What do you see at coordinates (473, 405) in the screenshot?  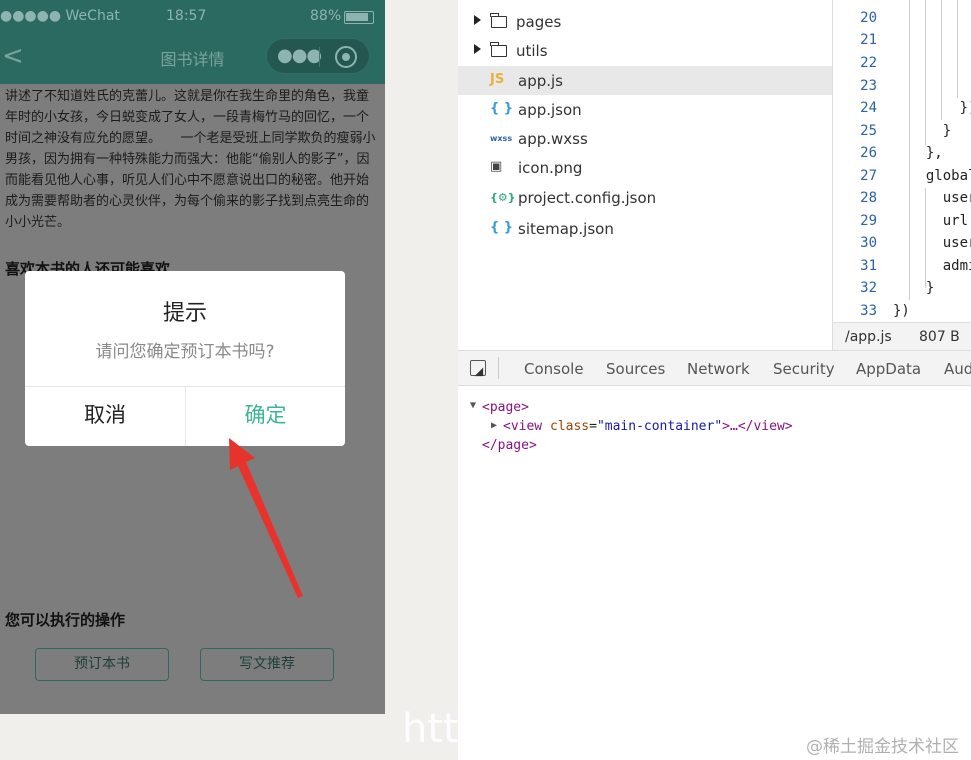 I see `collapse-caret-icon: ▼` at bounding box center [473, 405].